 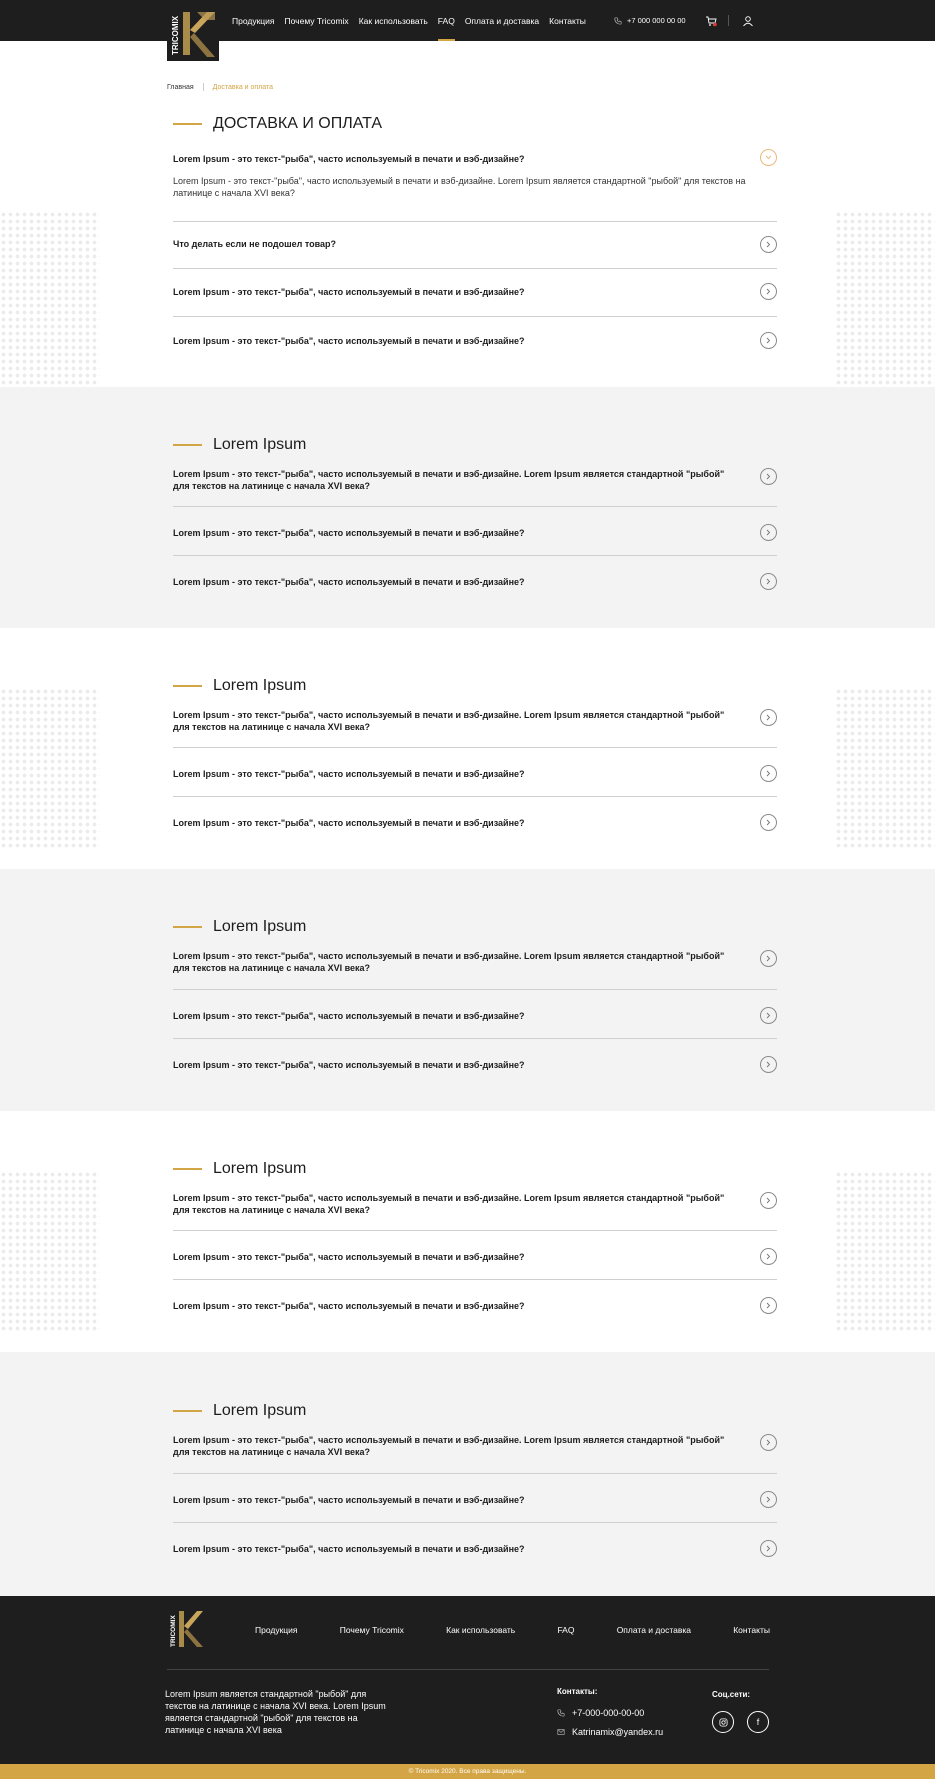 I want to click on instagram-button, so click(x=723, y=1722).